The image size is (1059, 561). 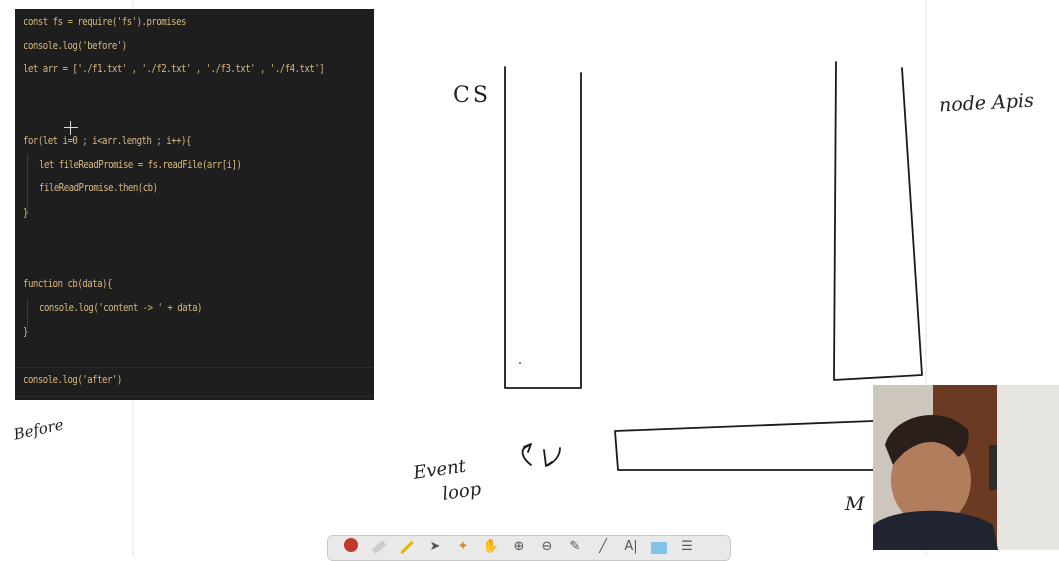 I want to click on presenter-webcam, so click(x=966, y=467).